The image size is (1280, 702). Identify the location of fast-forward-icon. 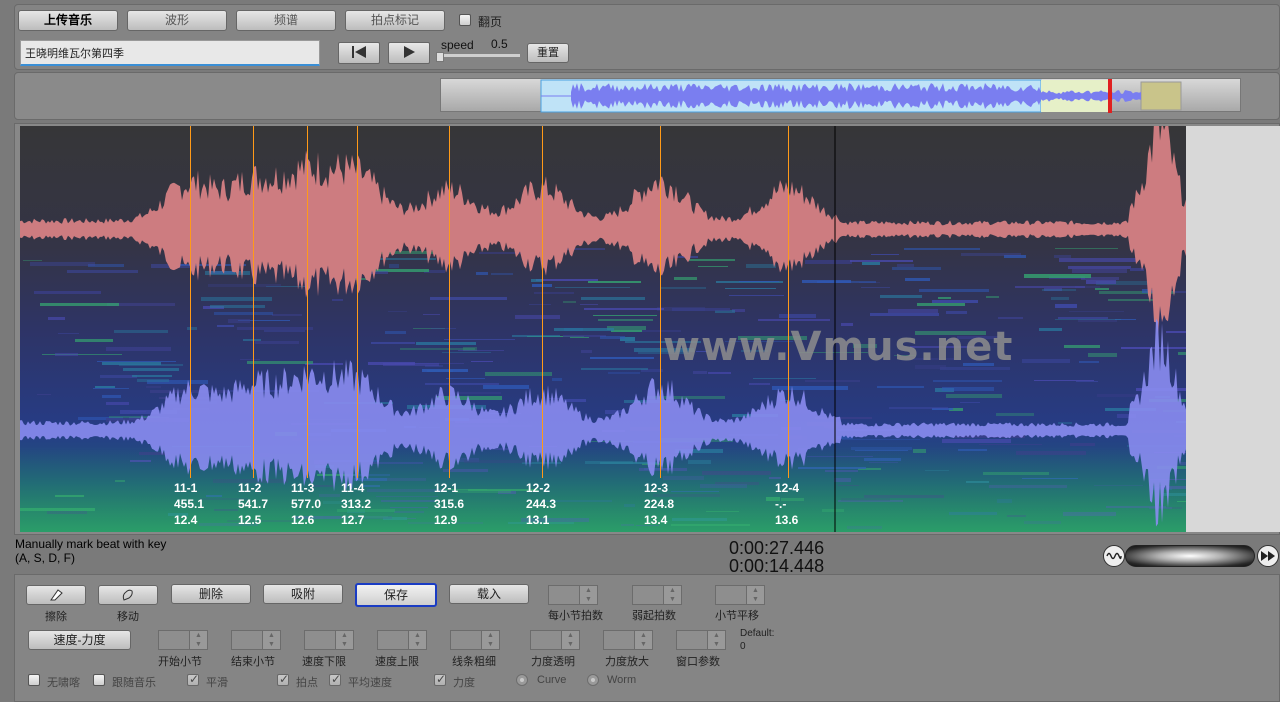
(1268, 556).